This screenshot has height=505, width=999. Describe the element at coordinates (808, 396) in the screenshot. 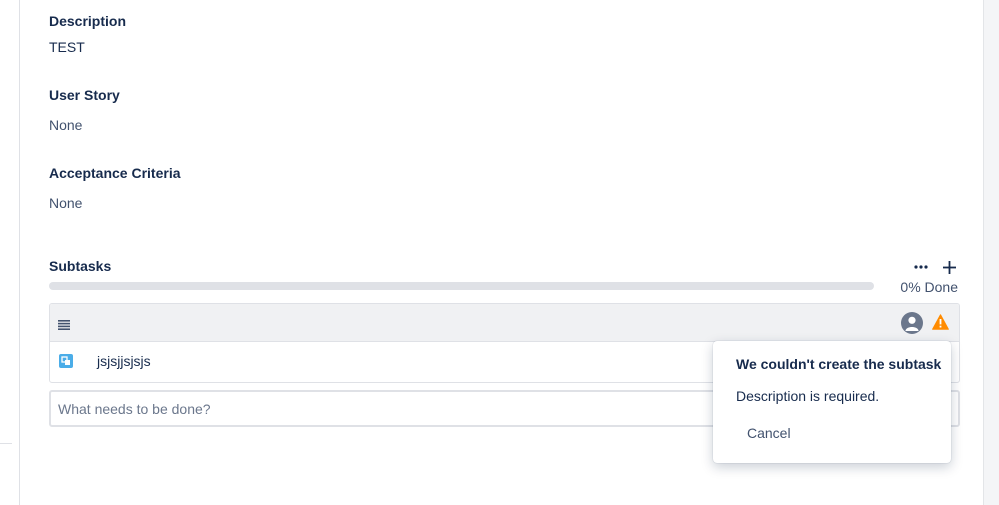

I see `error-message: Description is required.` at that location.